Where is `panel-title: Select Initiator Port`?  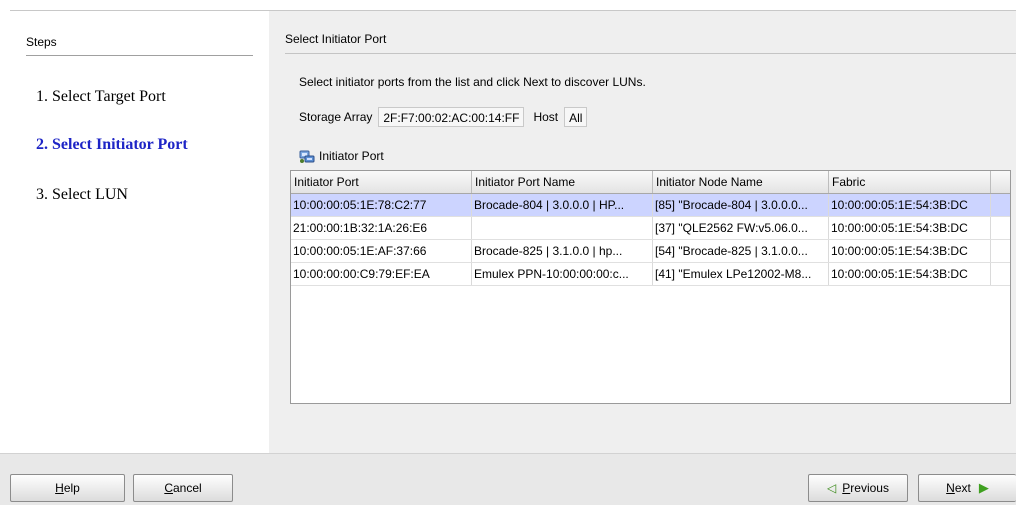 panel-title: Select Initiator Port is located at coordinates (336, 39).